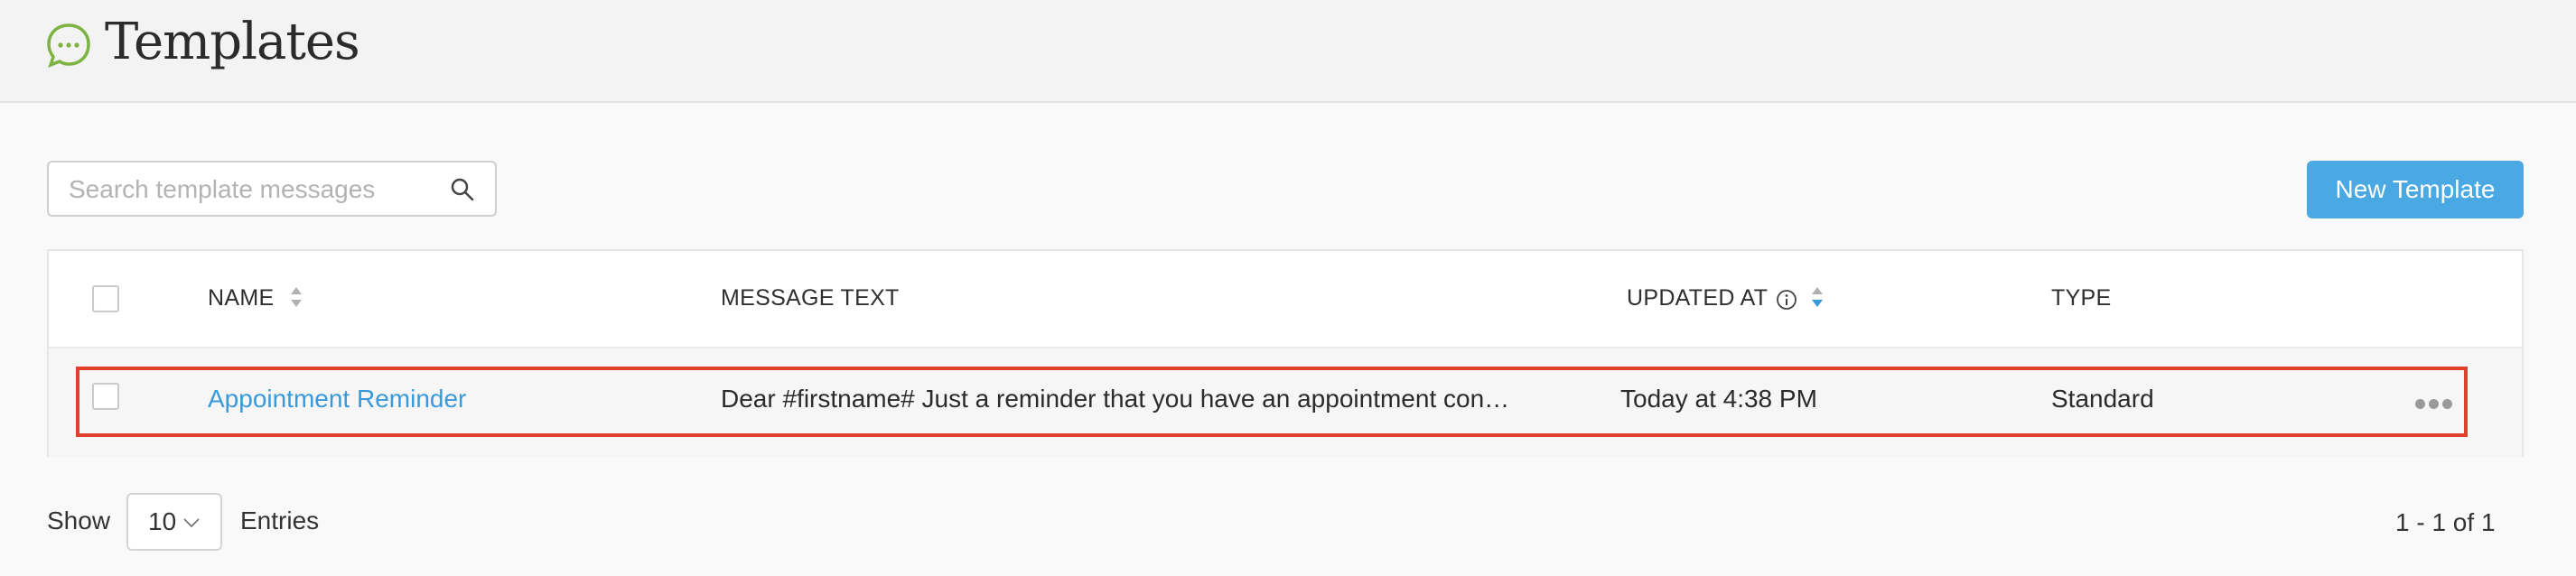  I want to click on template-type: Standard, so click(2102, 399).